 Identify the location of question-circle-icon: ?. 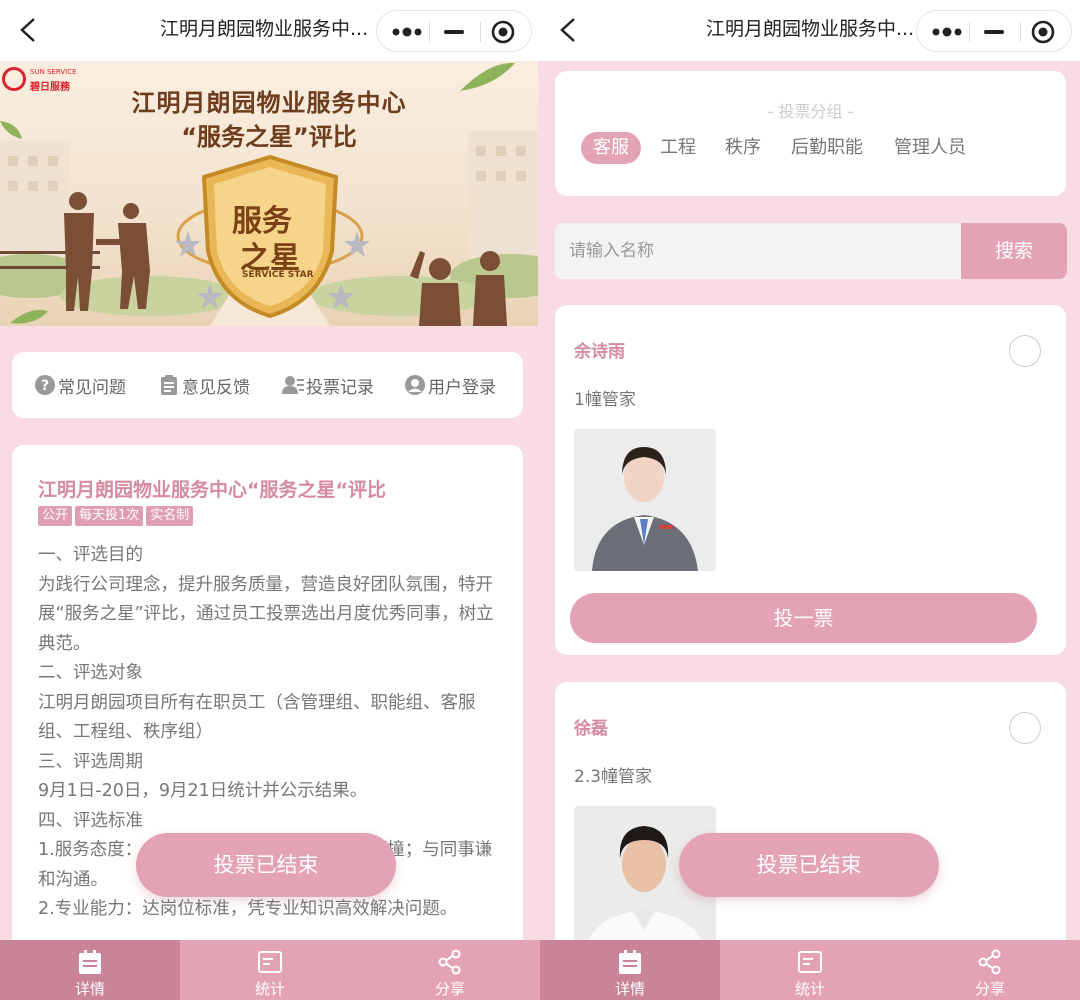
(45, 385).